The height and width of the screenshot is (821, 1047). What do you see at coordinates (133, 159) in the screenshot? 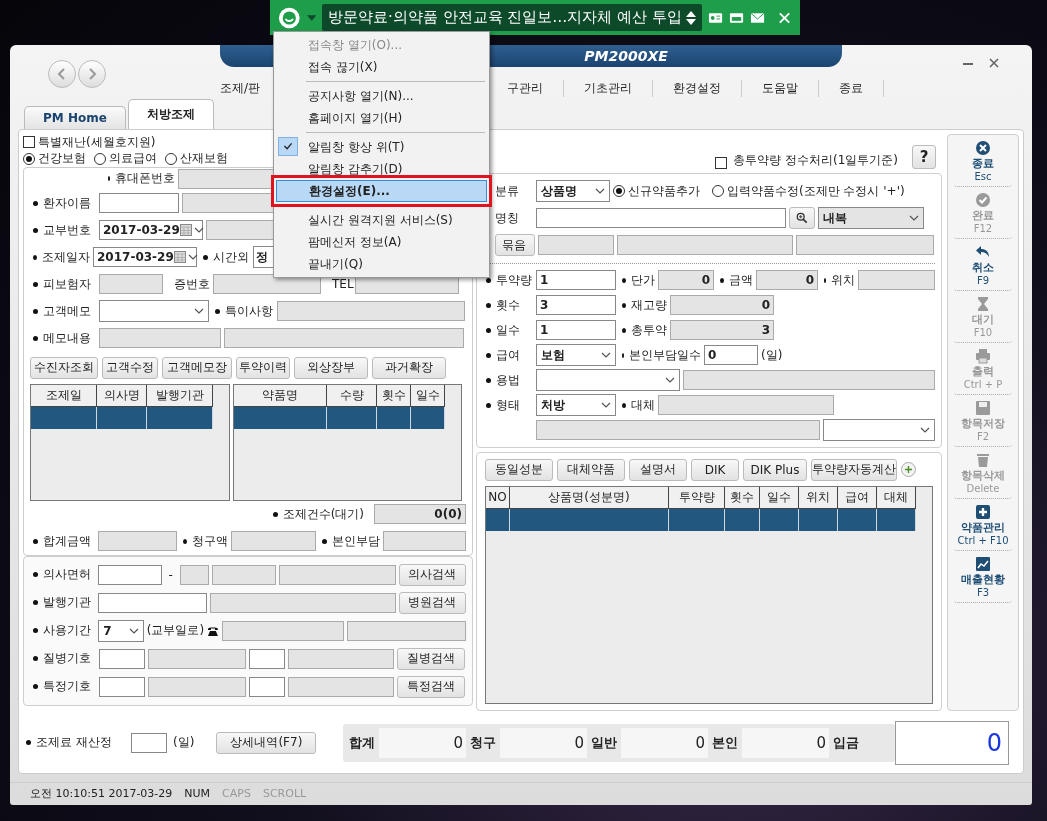
I see `radio-label: 의료급여` at bounding box center [133, 159].